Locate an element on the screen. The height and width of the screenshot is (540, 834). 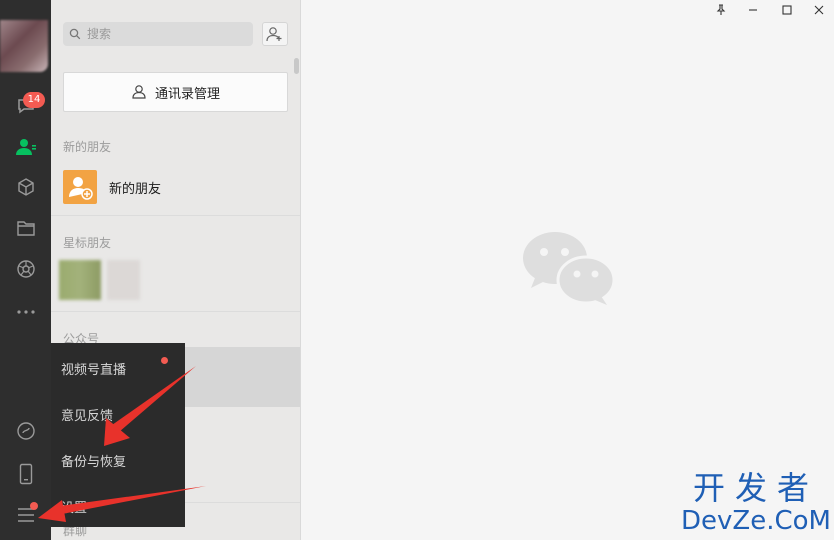
files-icon is located at coordinates (25, 228).